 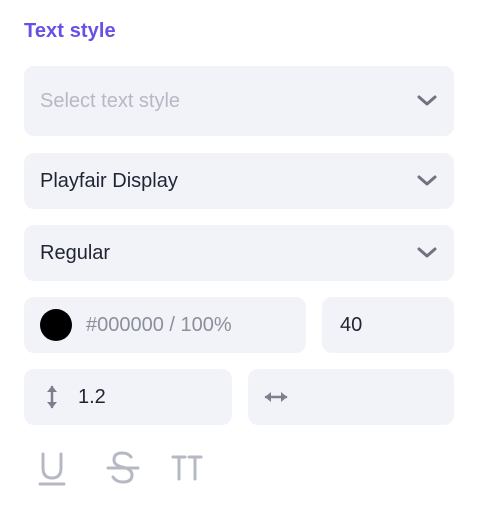 What do you see at coordinates (187, 467) in the screenshot?
I see `uppercase-icon` at bounding box center [187, 467].